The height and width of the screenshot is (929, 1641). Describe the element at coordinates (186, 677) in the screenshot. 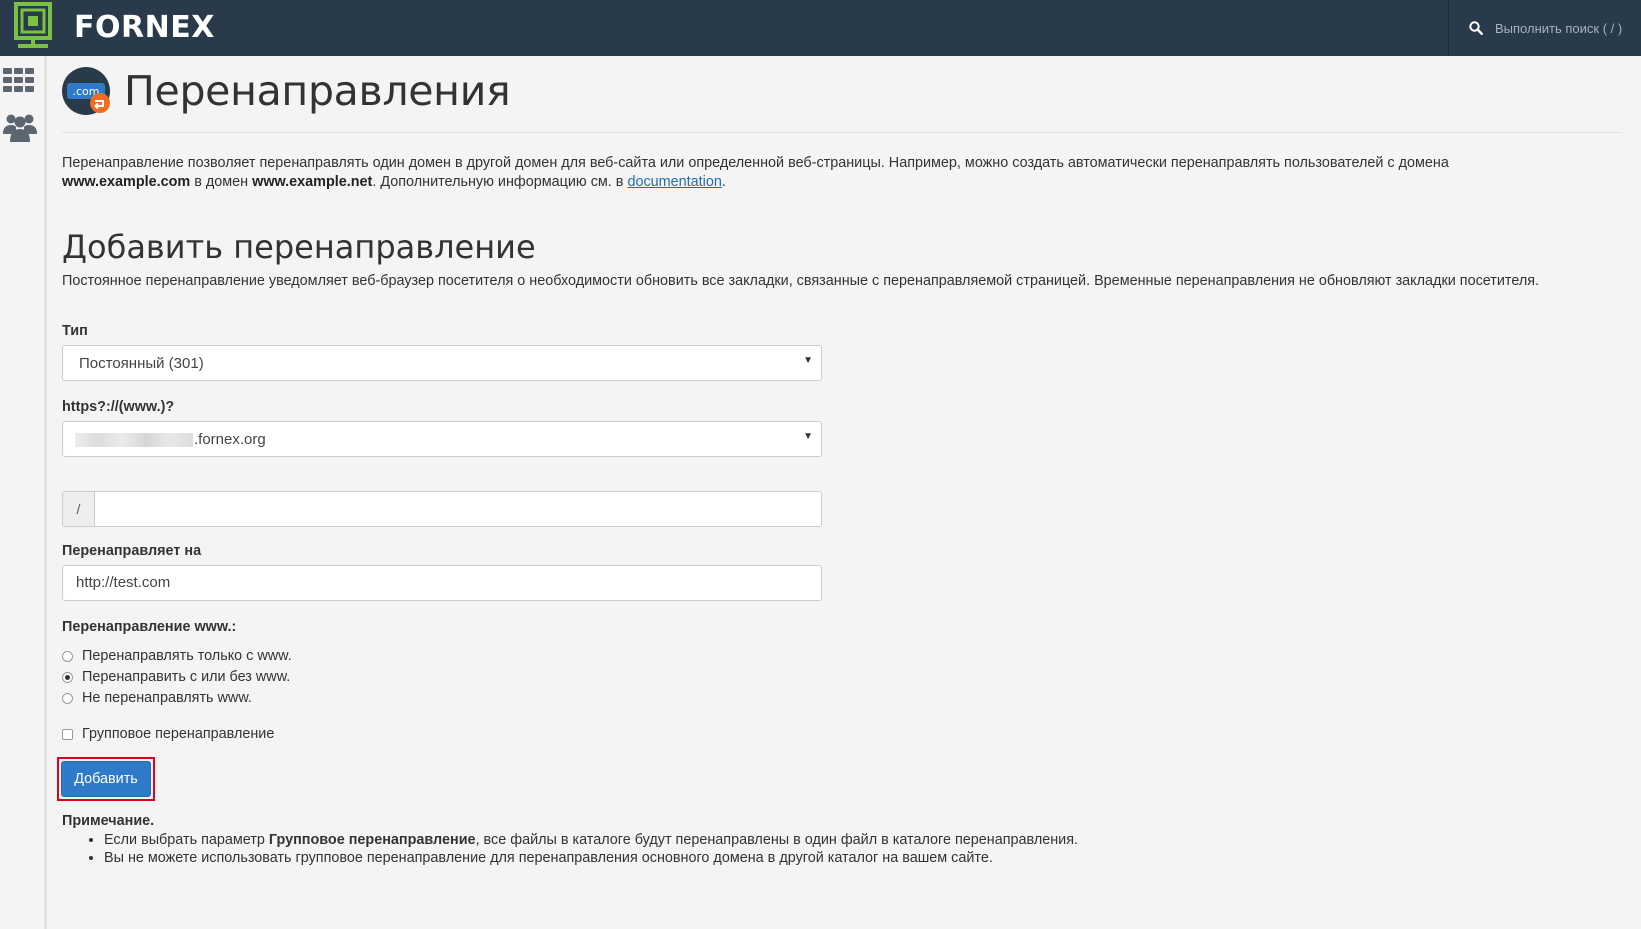

I see `www-option-label: Перенаправить с или без www.` at that location.